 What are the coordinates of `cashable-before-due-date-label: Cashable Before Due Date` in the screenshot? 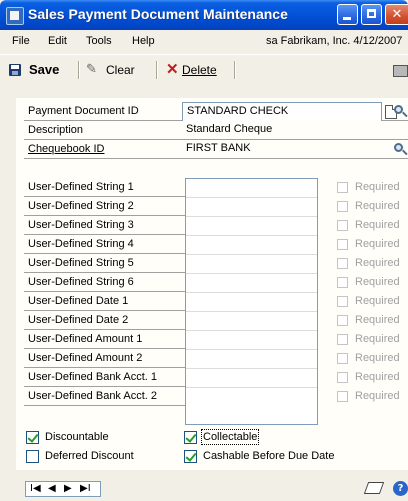 It's located at (269, 456).